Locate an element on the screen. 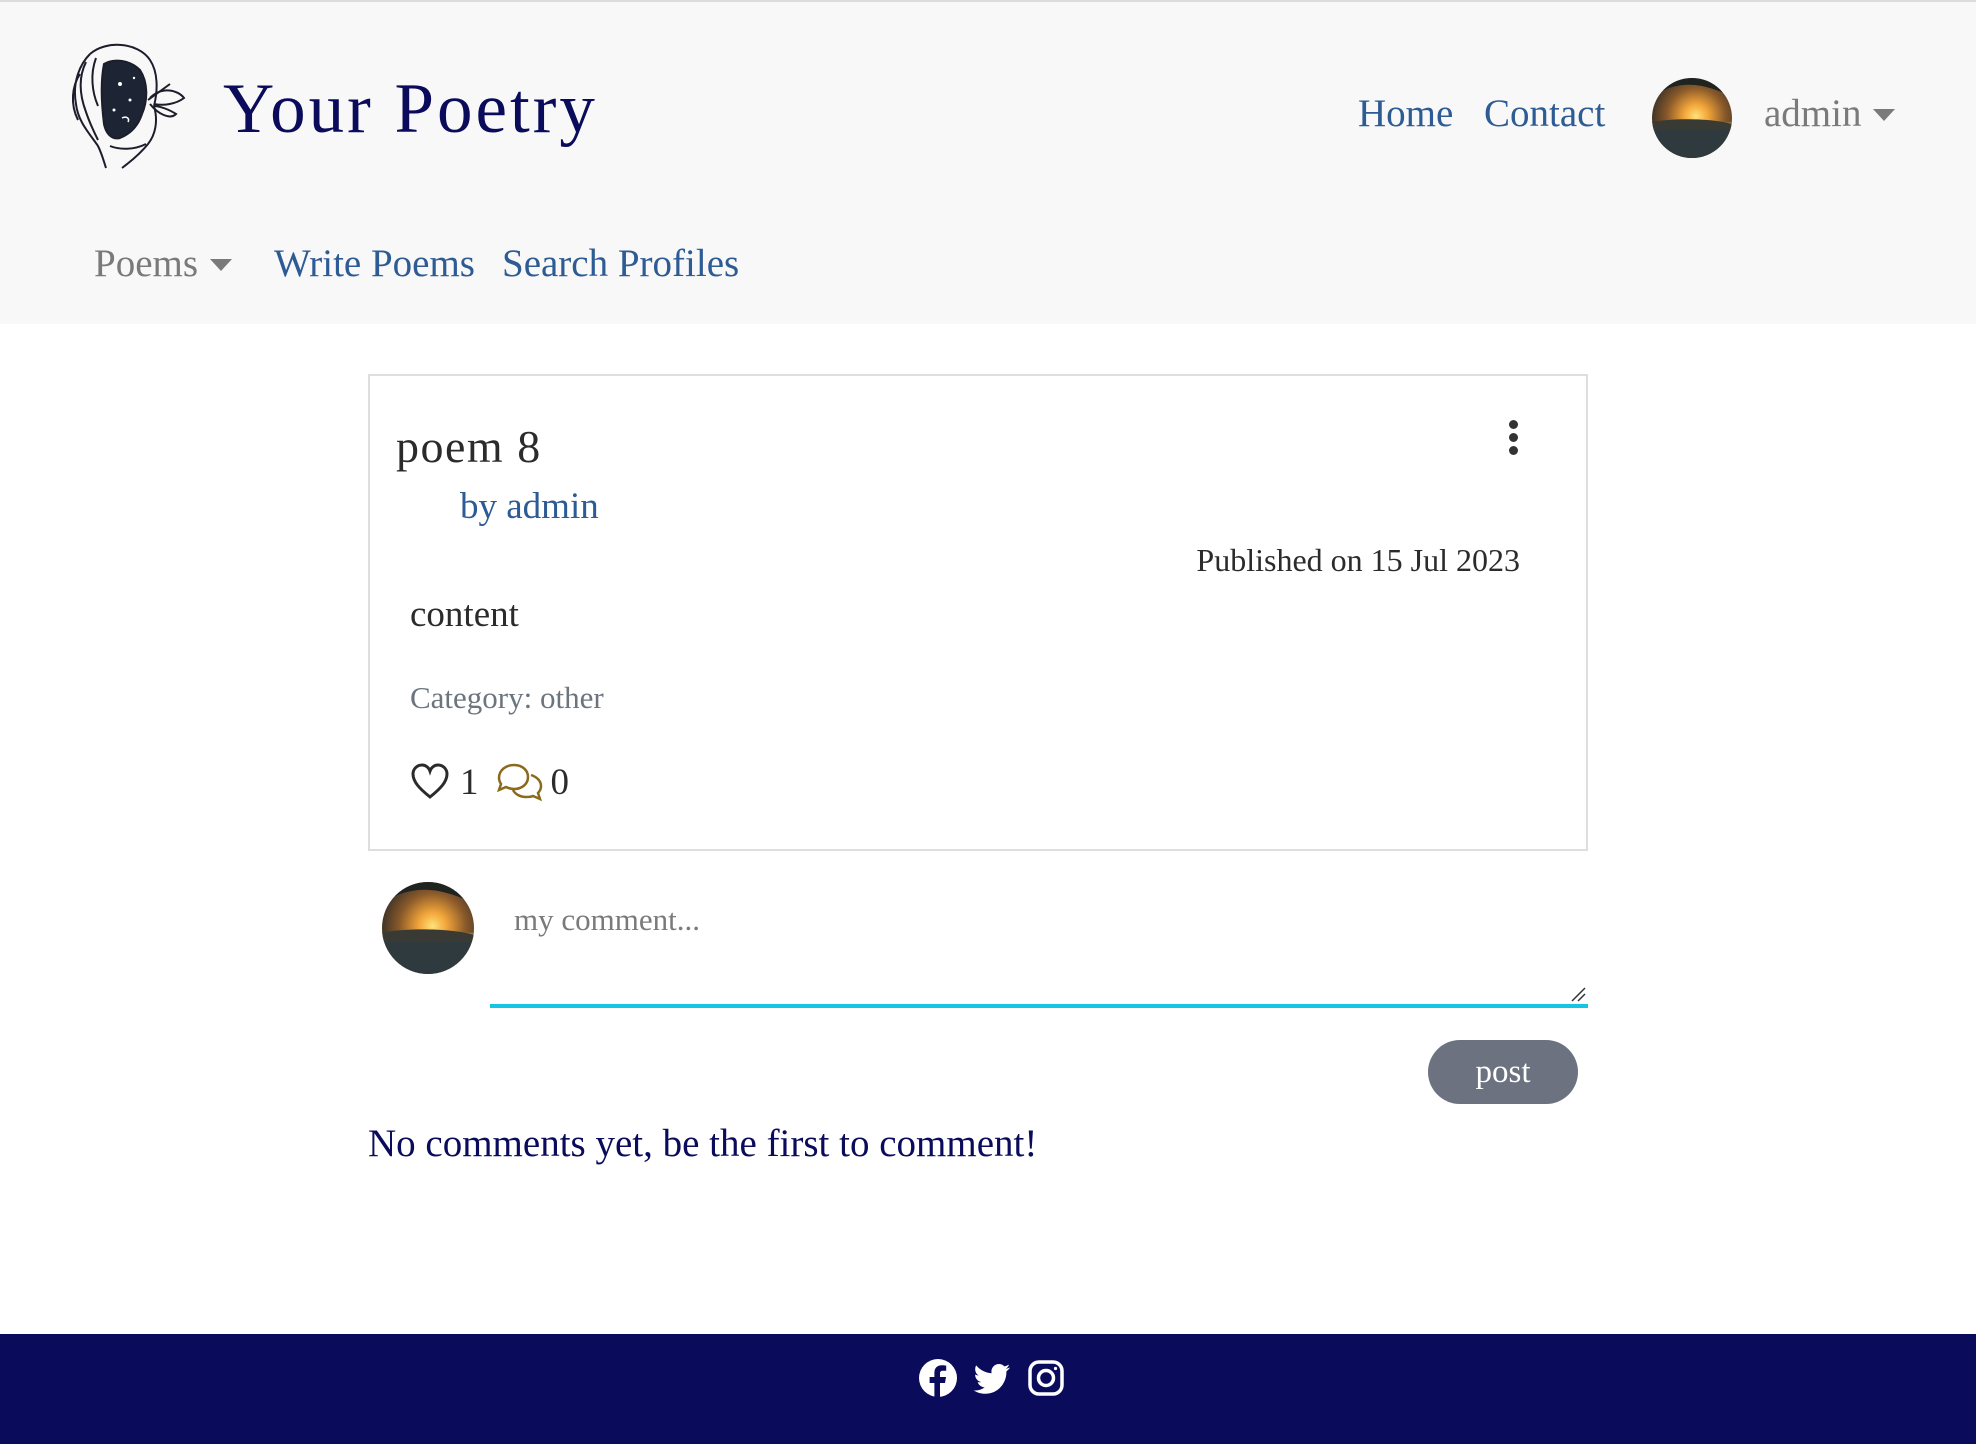  more-options-icon is located at coordinates (1513, 442).